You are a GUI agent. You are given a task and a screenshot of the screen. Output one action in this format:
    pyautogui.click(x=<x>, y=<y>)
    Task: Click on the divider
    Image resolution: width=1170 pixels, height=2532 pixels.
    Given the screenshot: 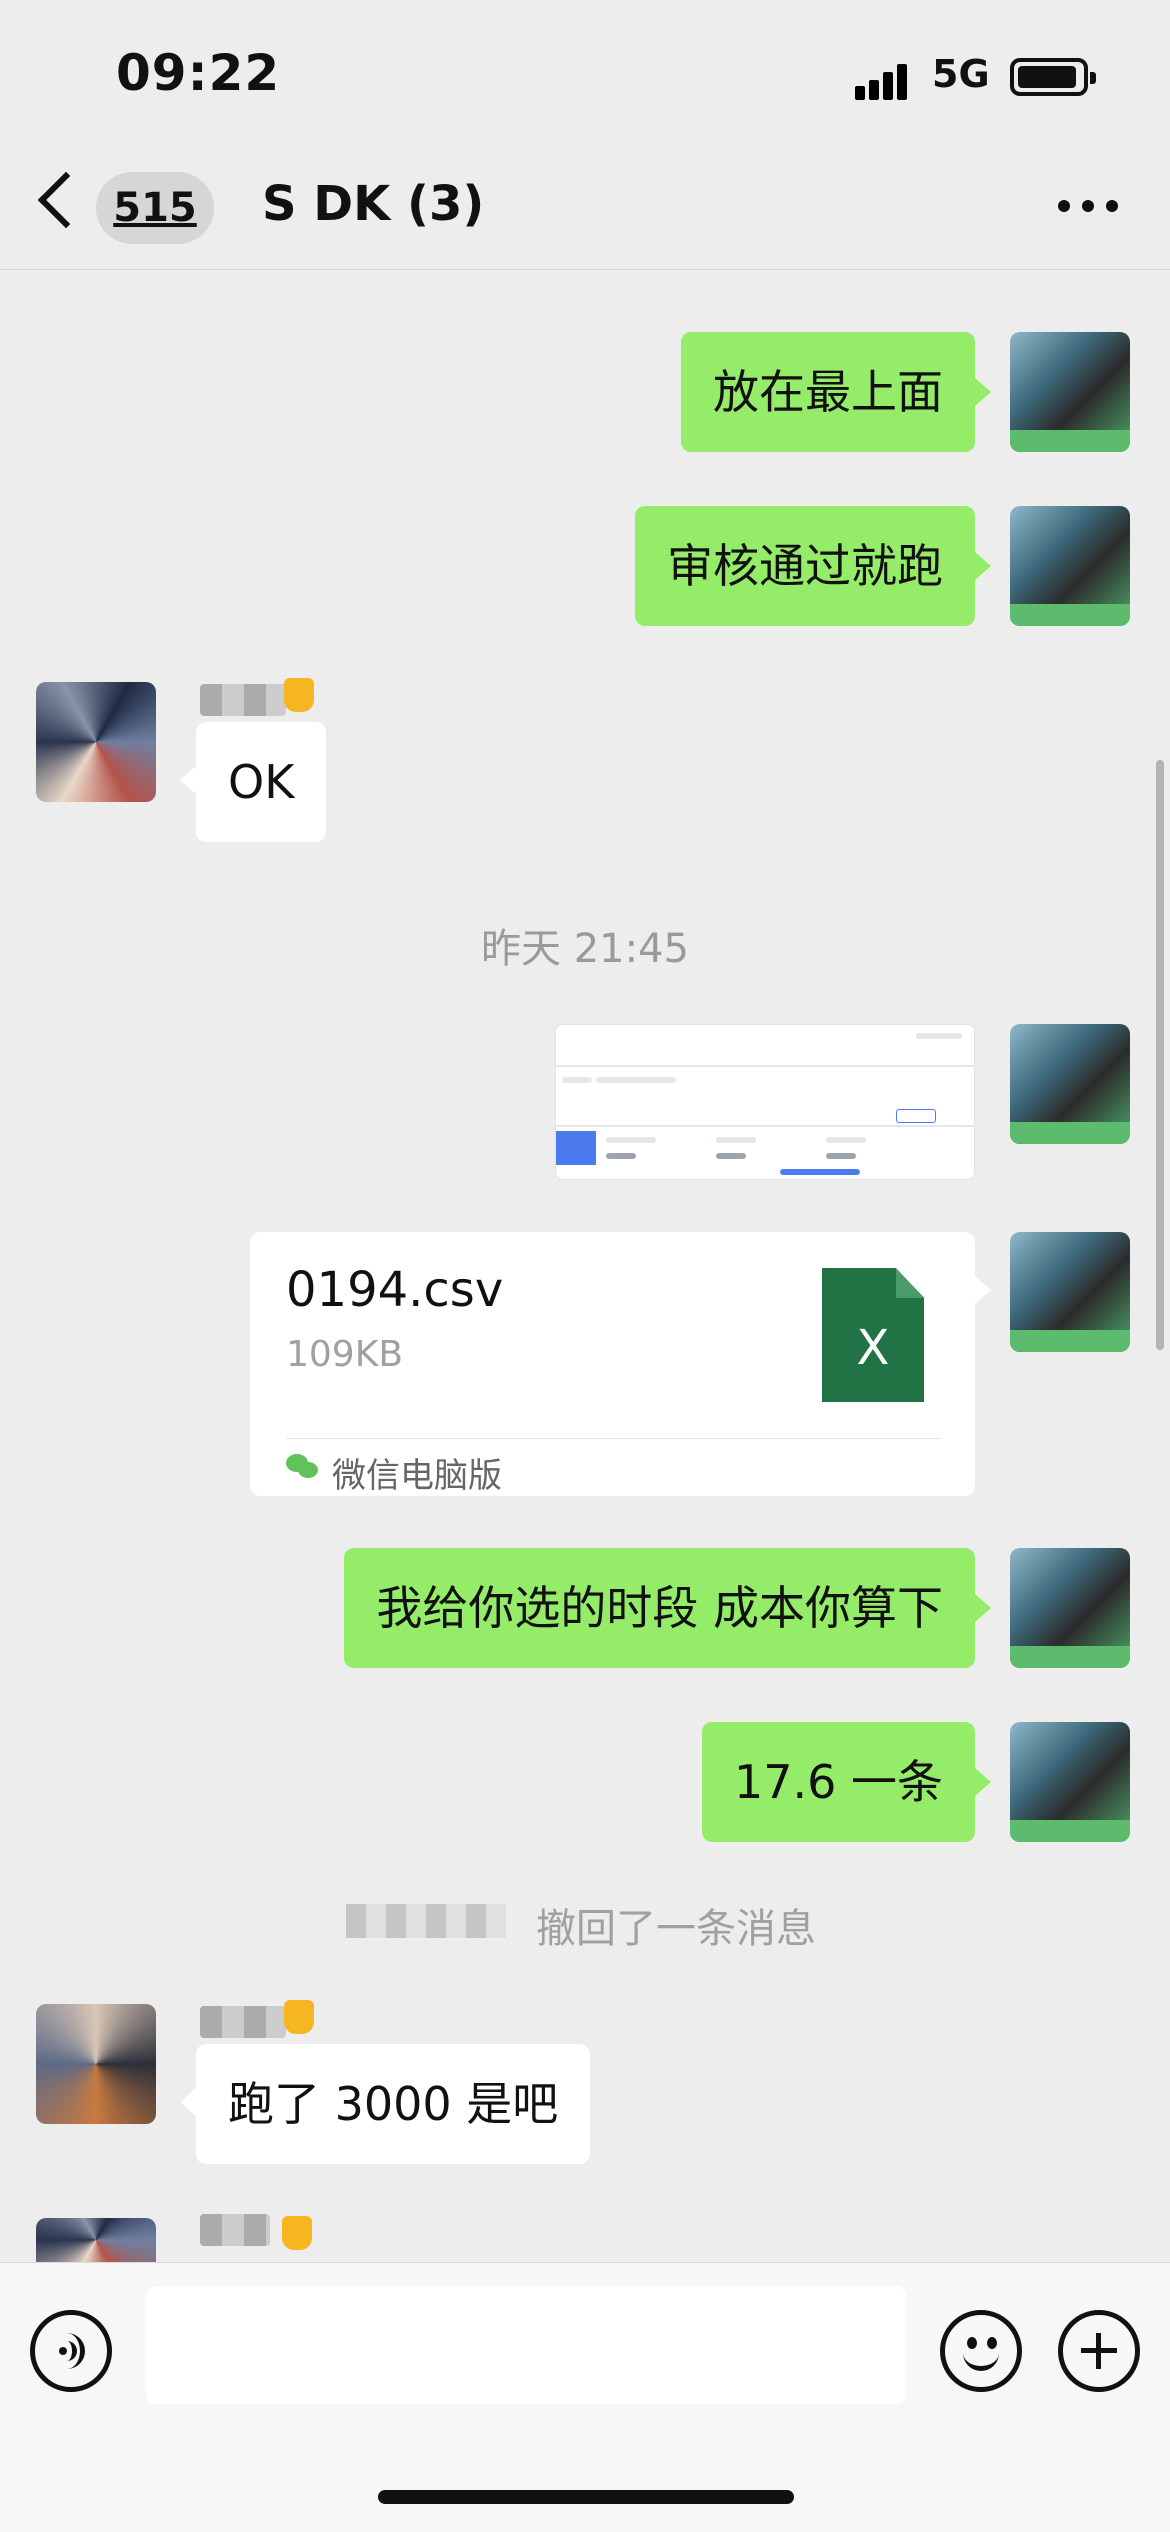 What is the action you would take?
    pyautogui.click(x=614, y=1438)
    